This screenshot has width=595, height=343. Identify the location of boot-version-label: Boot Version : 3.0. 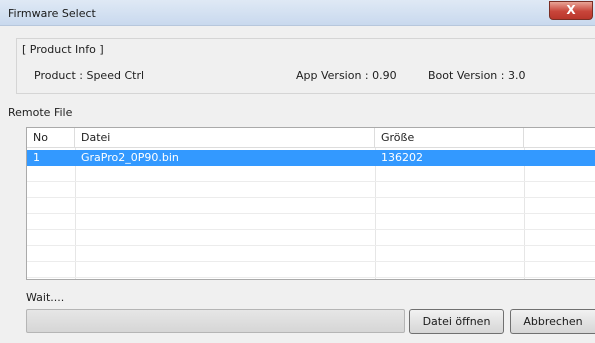
(477, 75).